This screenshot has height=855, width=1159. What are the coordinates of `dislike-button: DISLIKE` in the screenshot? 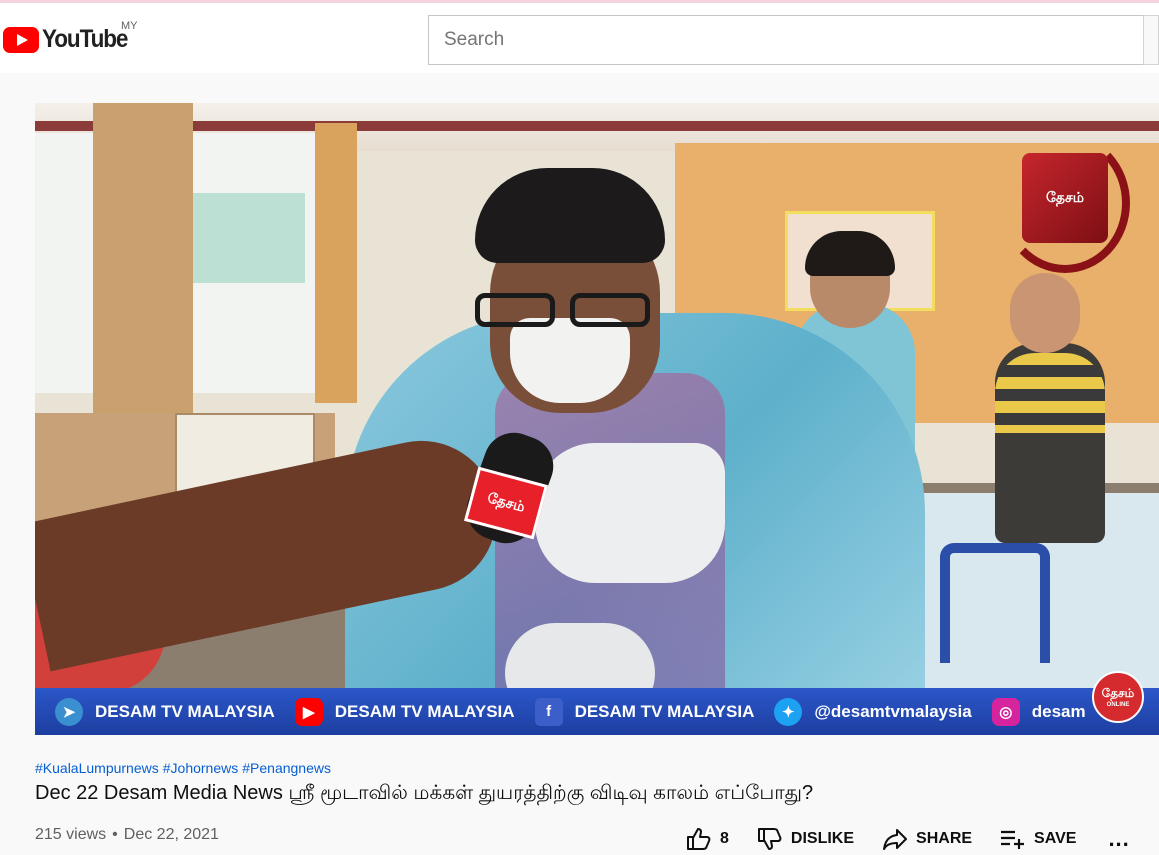 It's located at (805, 839).